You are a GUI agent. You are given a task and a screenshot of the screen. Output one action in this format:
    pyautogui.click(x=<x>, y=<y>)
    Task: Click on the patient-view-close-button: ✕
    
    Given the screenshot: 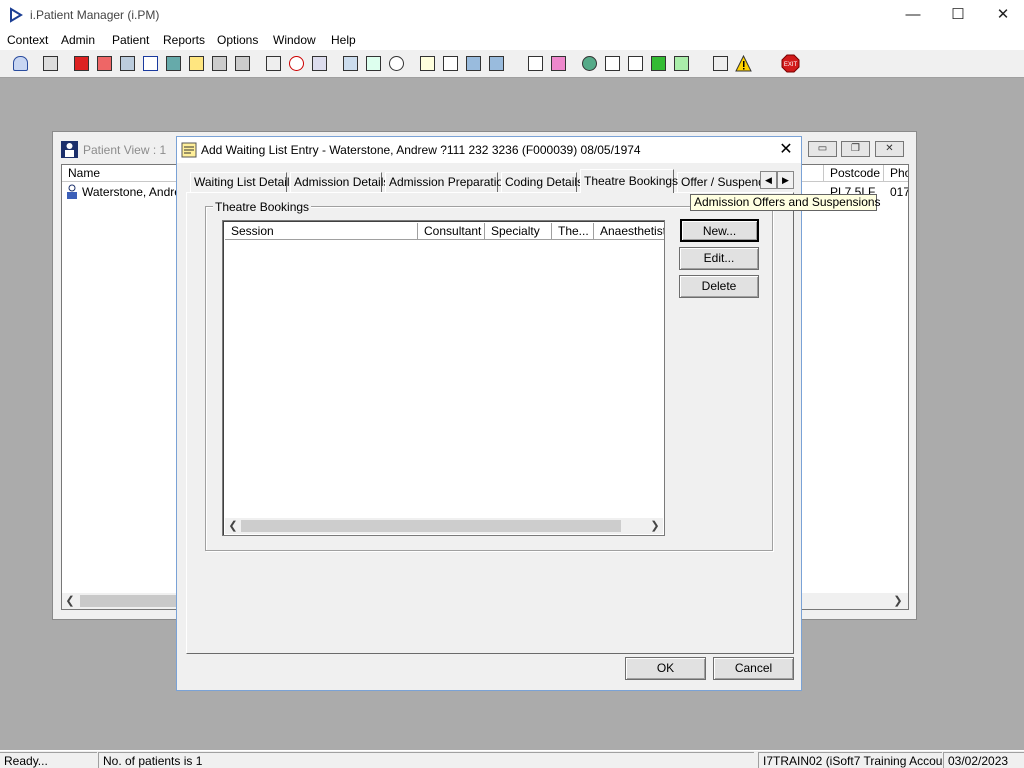 What is the action you would take?
    pyautogui.click(x=889, y=149)
    